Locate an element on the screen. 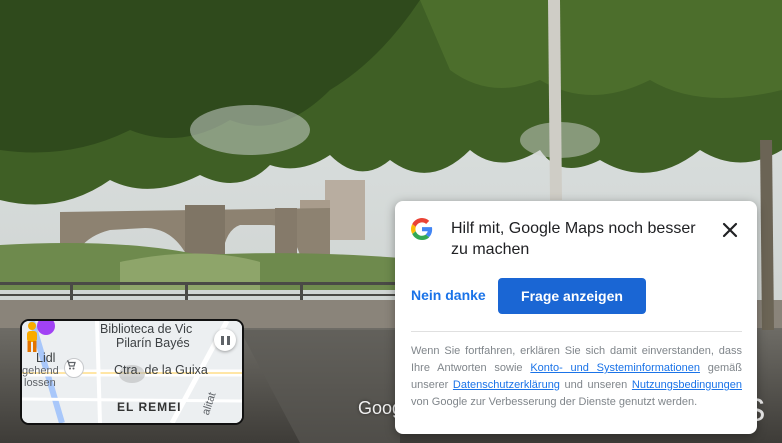  map-label-pilarin: Pilarín Bayés is located at coordinates (153, 343).